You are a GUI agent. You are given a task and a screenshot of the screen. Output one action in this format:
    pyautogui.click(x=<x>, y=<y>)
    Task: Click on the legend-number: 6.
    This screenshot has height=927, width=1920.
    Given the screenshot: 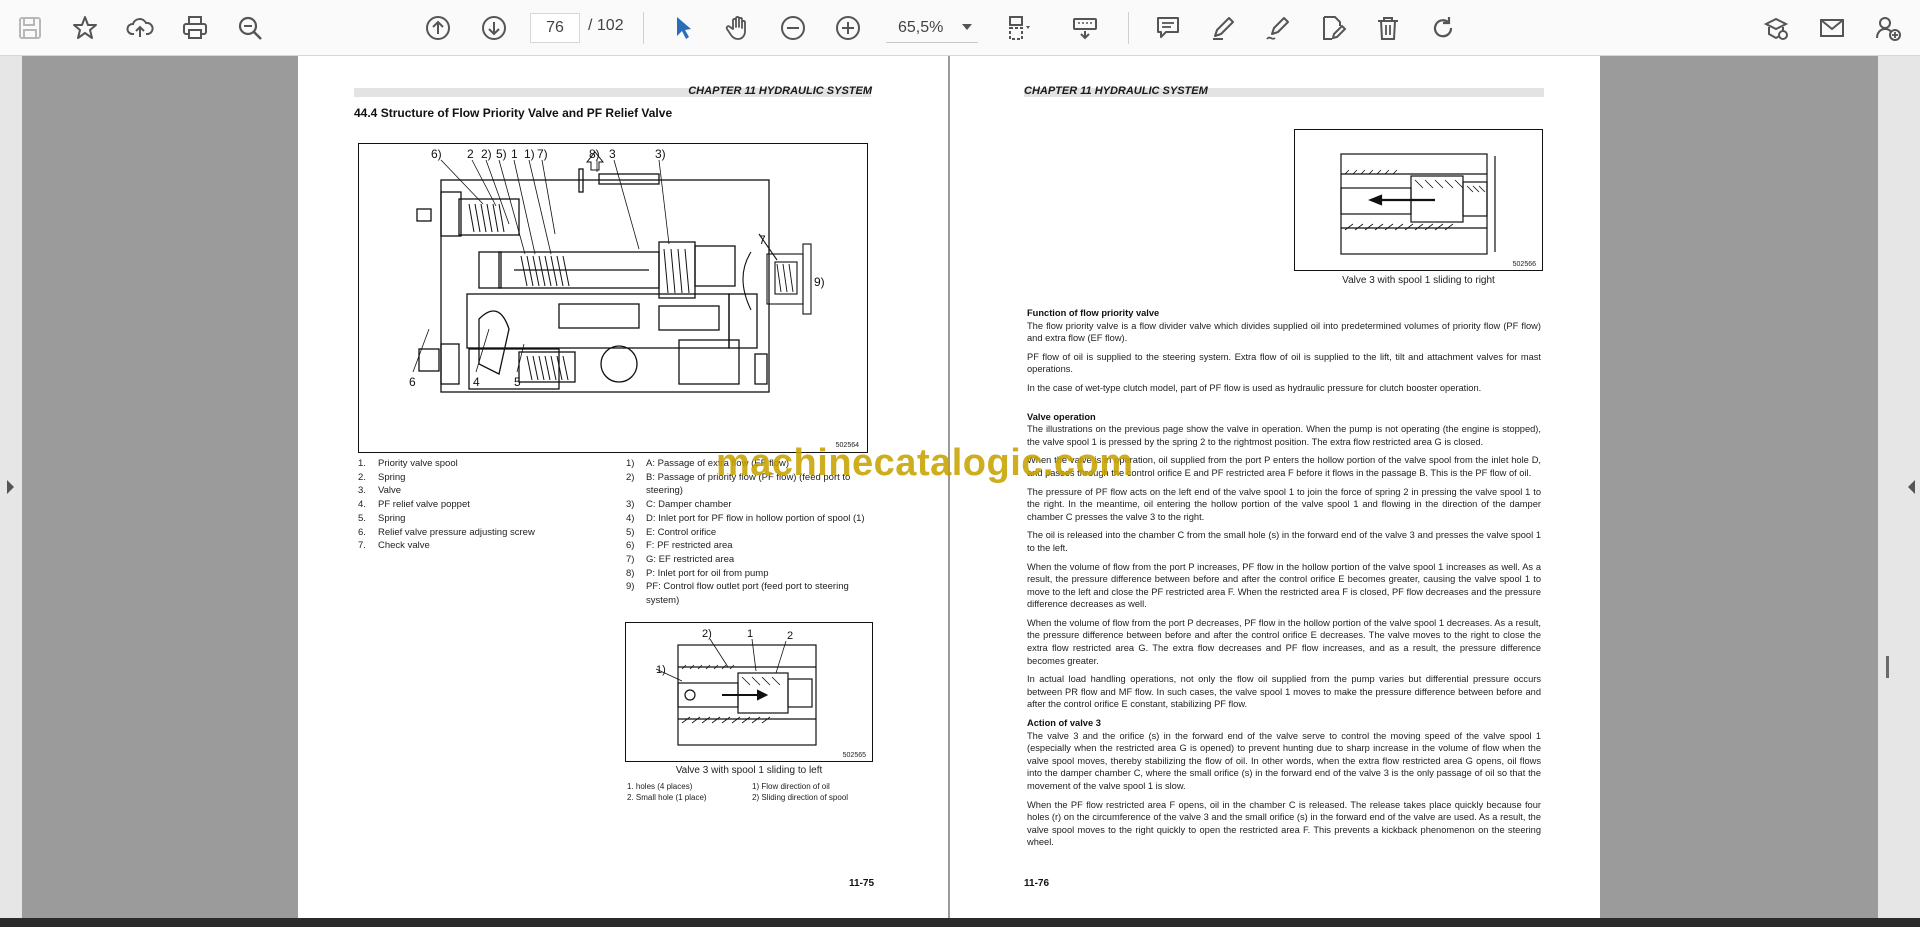 What is the action you would take?
    pyautogui.click(x=362, y=532)
    